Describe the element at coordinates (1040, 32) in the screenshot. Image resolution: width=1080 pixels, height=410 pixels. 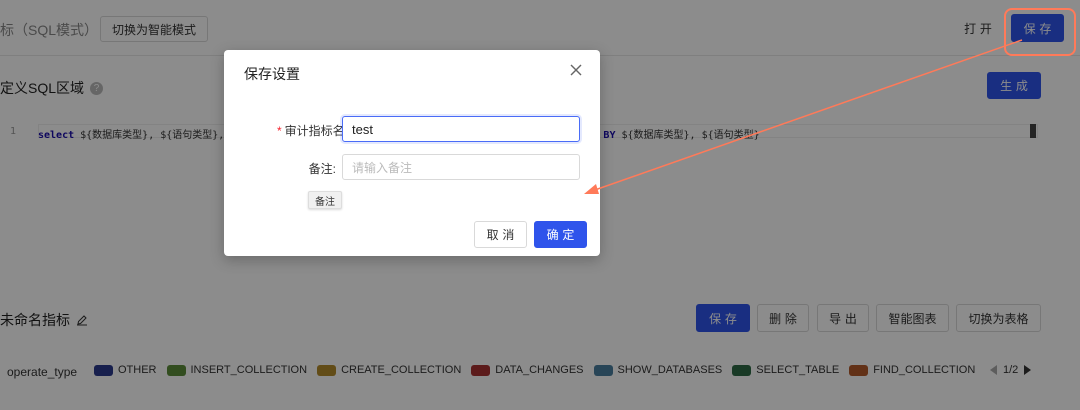
I see `annotation-highlight-box` at that location.